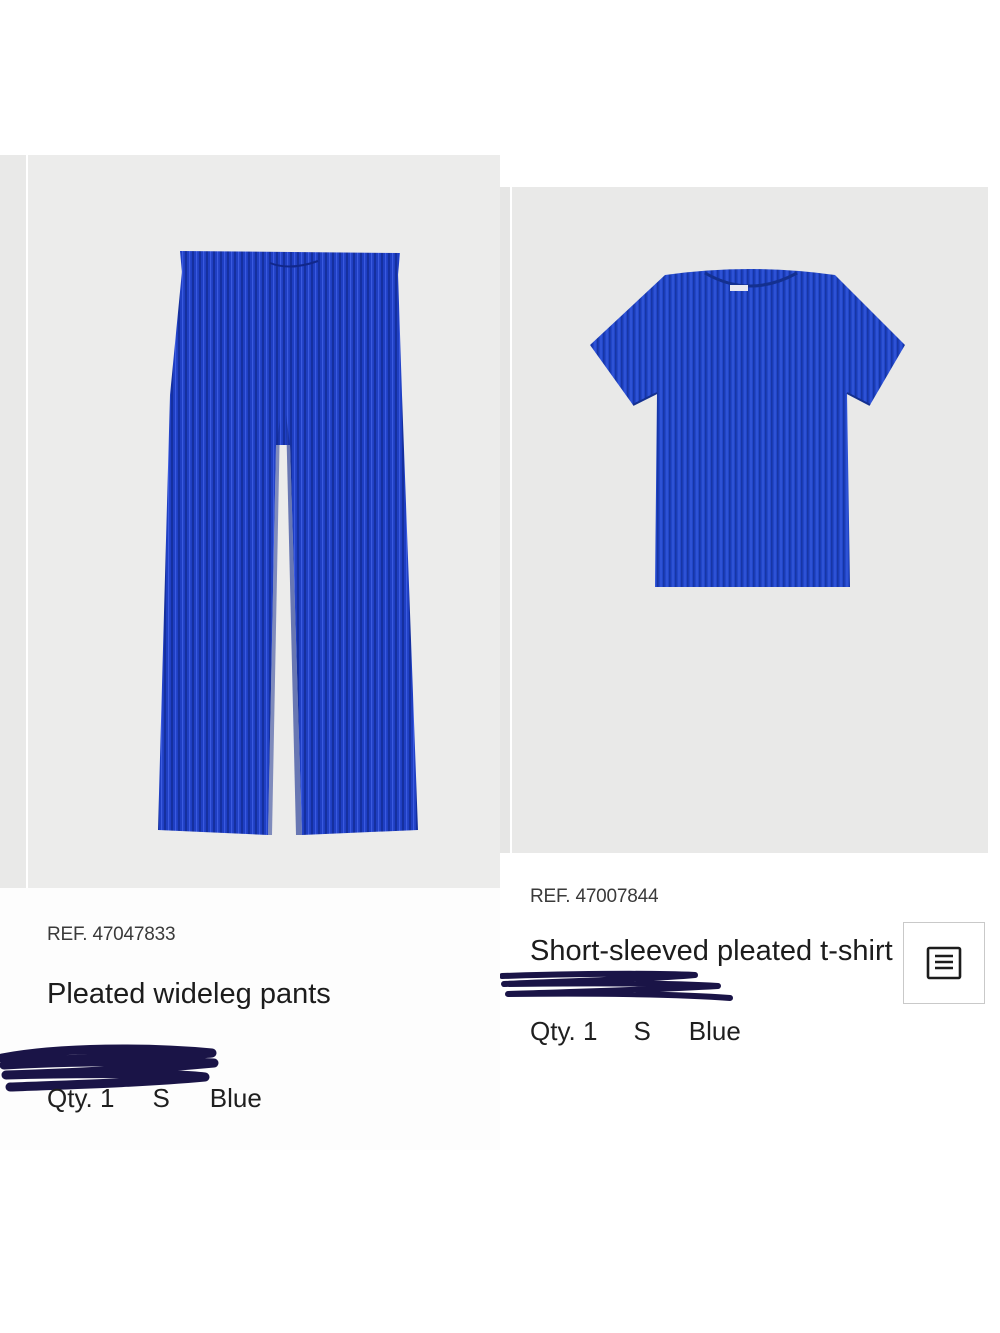 The height and width of the screenshot is (1333, 1000). What do you see at coordinates (288, 543) in the screenshot?
I see `pleated-pants-image` at bounding box center [288, 543].